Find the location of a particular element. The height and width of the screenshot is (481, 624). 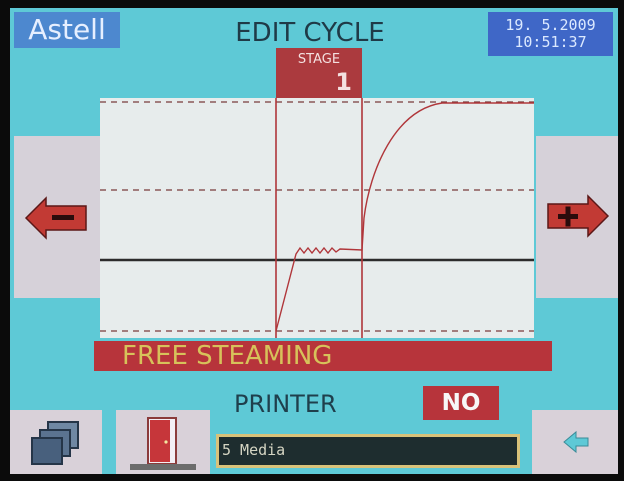

copy-cycle-button is located at coordinates (56, 442).